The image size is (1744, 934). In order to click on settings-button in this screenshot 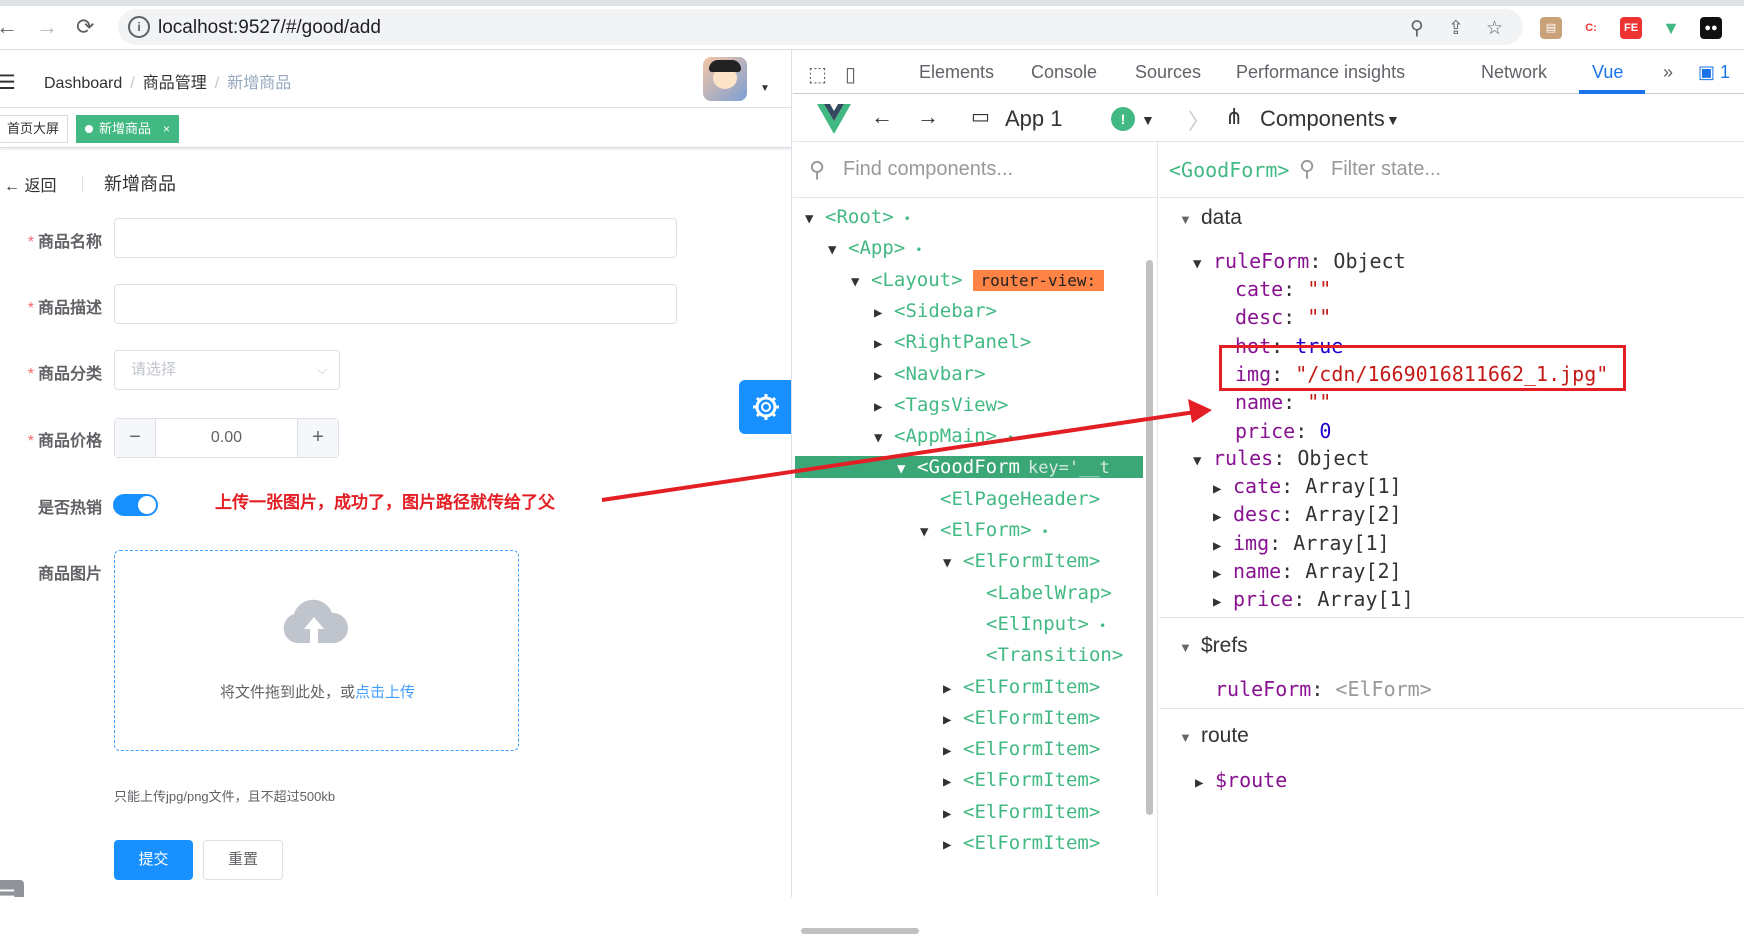, I will do `click(765, 407)`.